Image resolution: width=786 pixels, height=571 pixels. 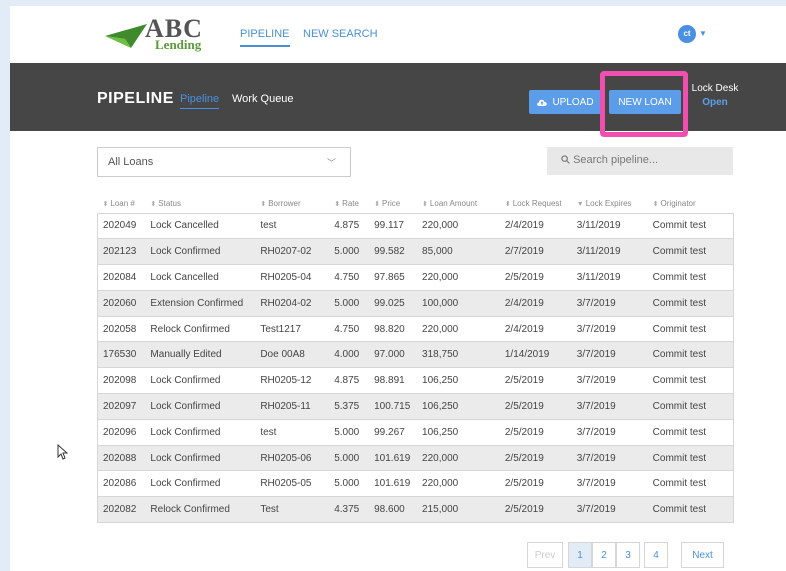 What do you see at coordinates (458, 204) in the screenshot?
I see `col-loan-amount: ⬍ Loan Amount` at bounding box center [458, 204].